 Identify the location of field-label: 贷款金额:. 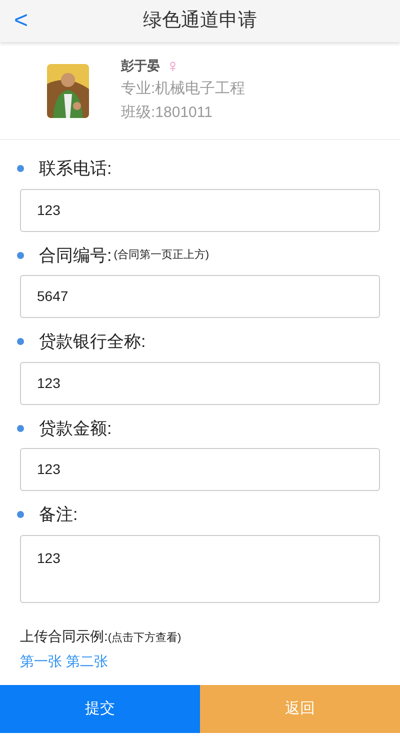
(75, 429).